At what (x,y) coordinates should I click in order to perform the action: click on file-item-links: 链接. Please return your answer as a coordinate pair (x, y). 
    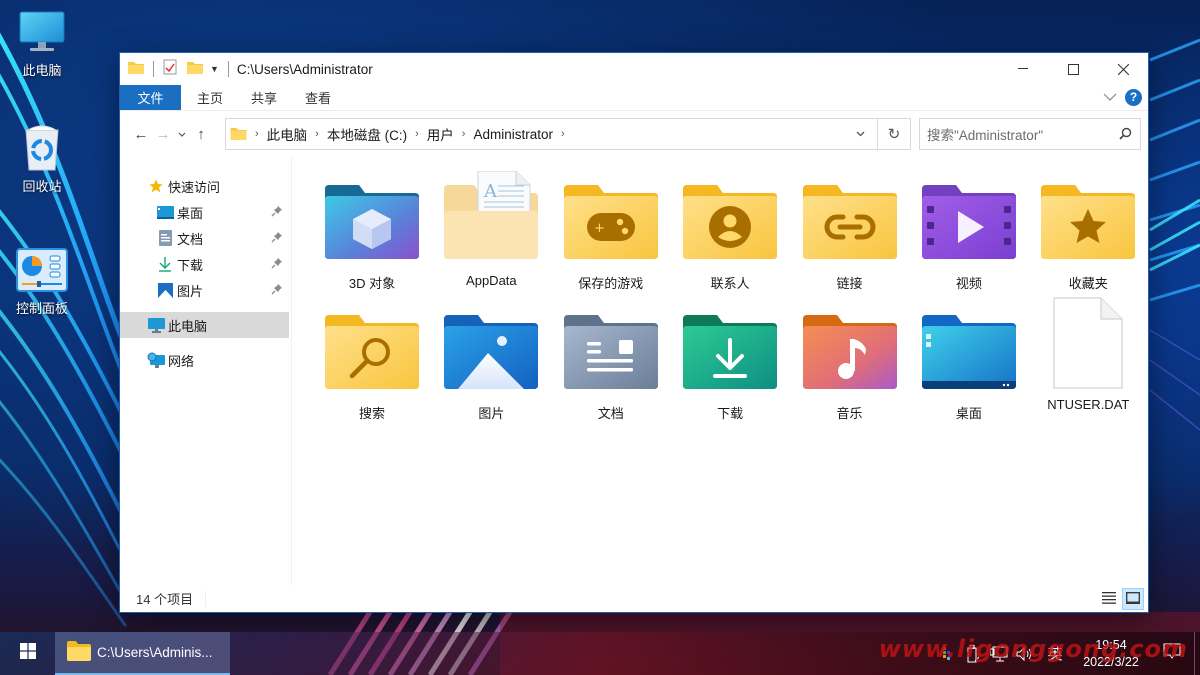
    Looking at the image, I should click on (849, 240).